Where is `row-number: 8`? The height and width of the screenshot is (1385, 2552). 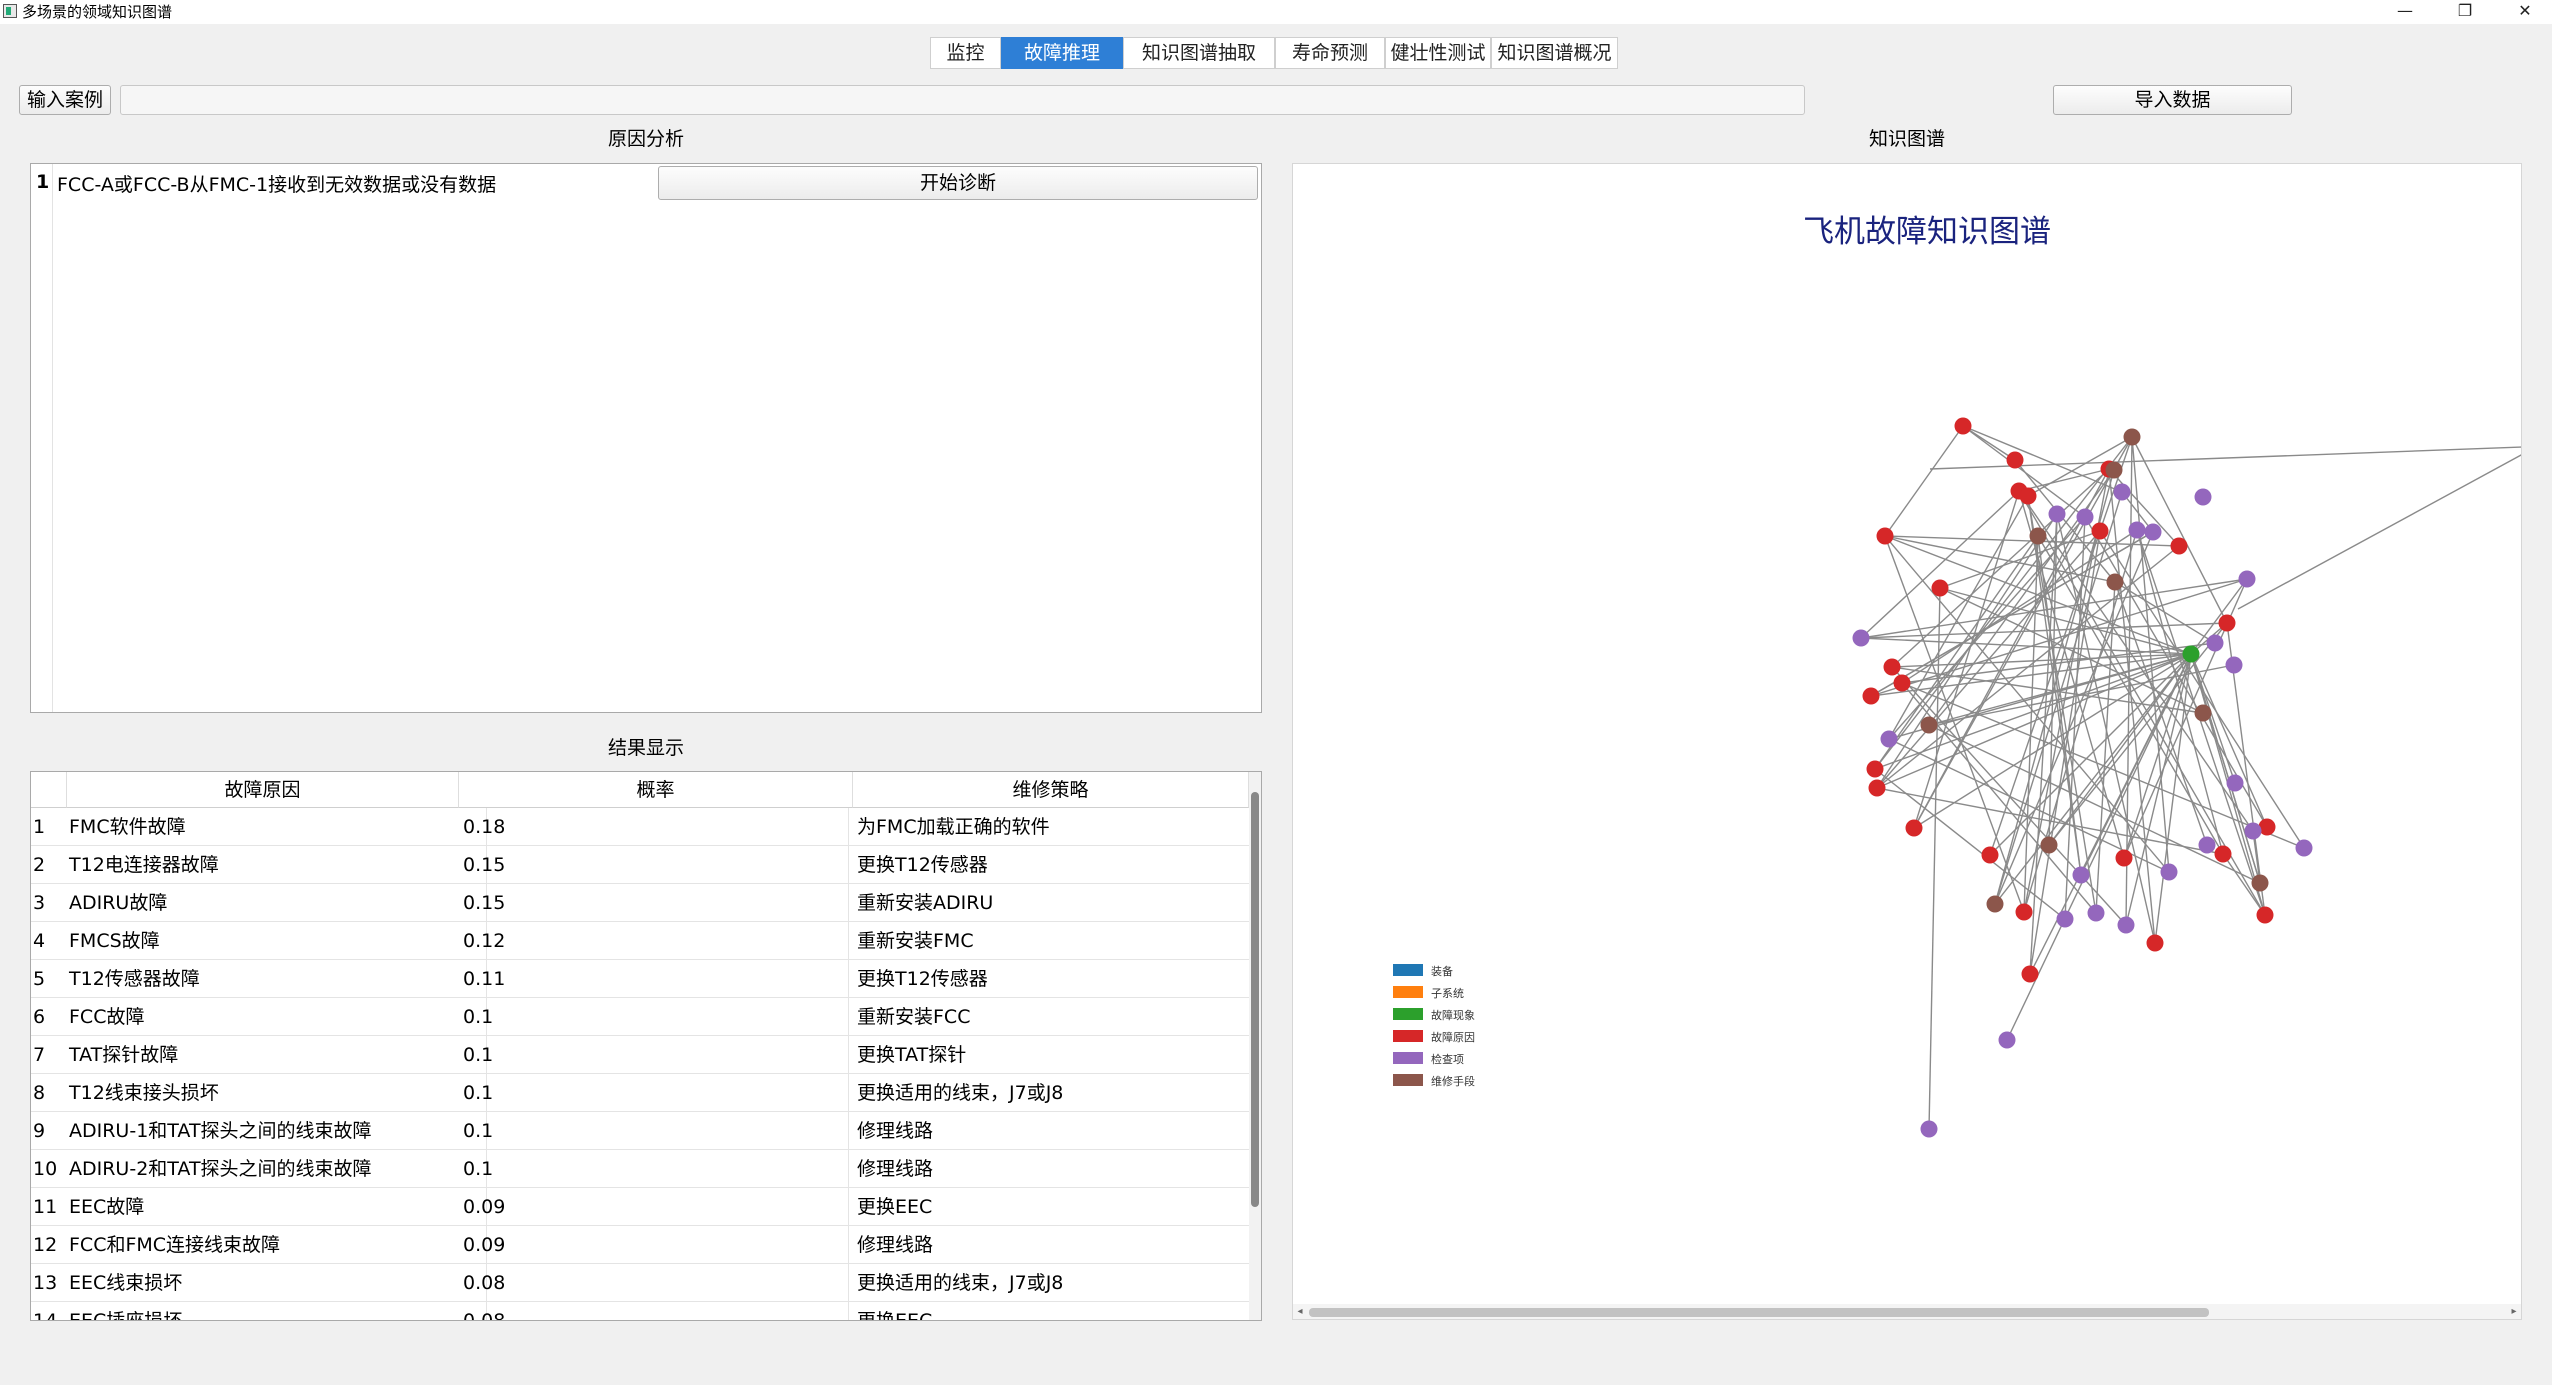
row-number: 8 is located at coordinates (48, 1093).